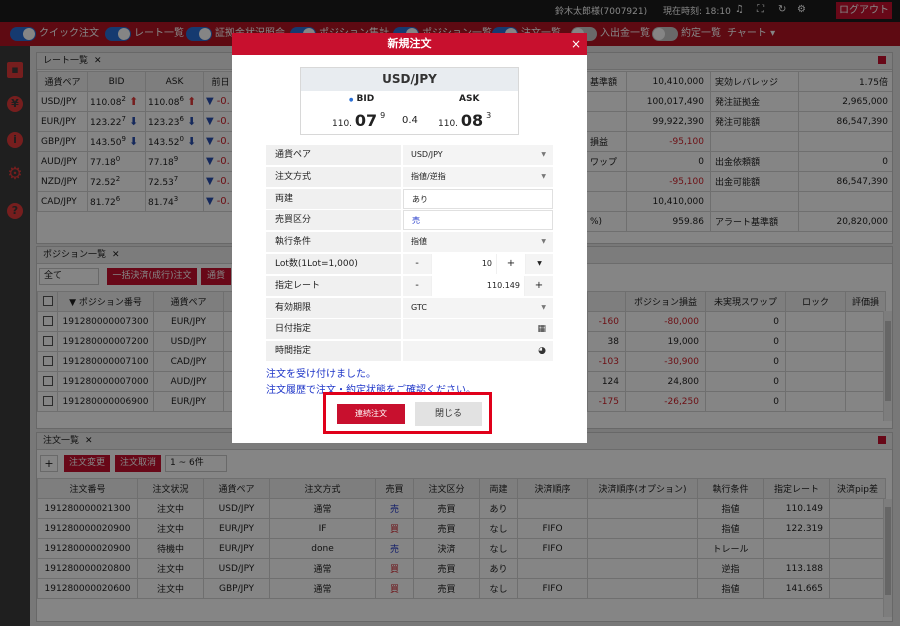  What do you see at coordinates (539, 264) in the screenshot?
I see `lot-dropdown-icon: ▼` at bounding box center [539, 264].